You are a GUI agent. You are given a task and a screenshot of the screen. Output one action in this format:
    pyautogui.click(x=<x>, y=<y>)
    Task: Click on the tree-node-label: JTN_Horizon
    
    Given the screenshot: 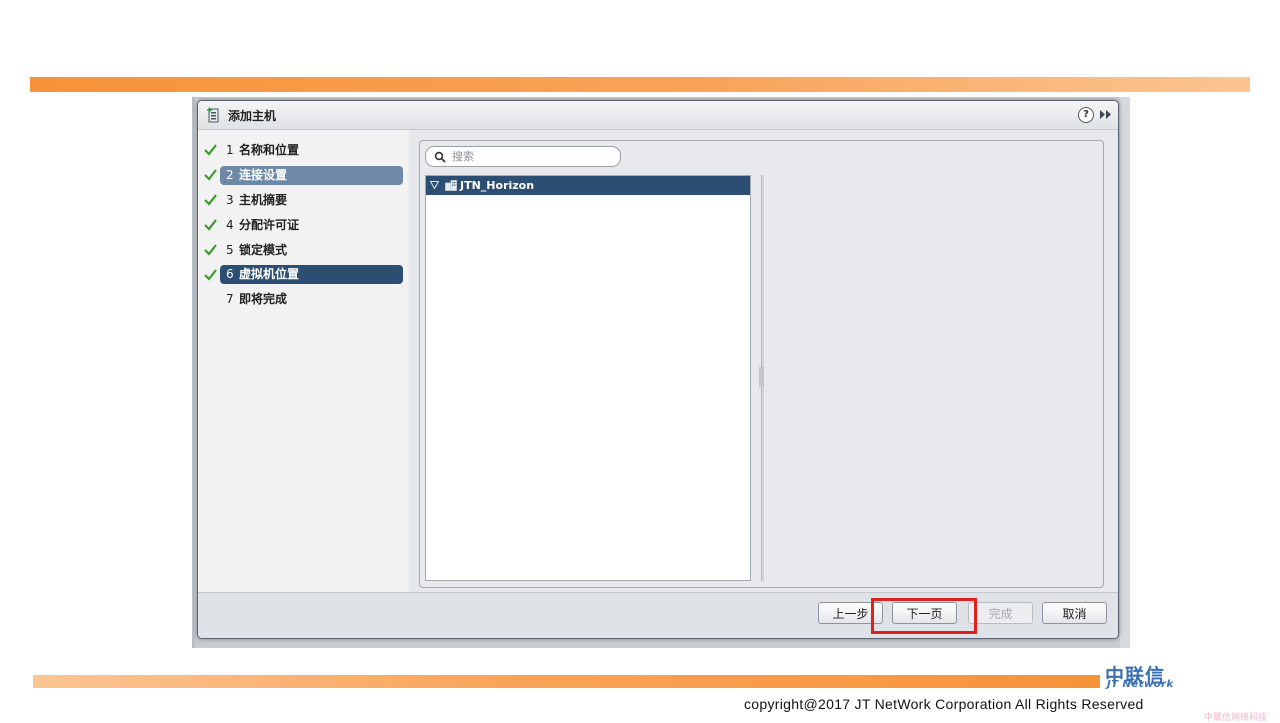 What is the action you would take?
    pyautogui.click(x=497, y=185)
    